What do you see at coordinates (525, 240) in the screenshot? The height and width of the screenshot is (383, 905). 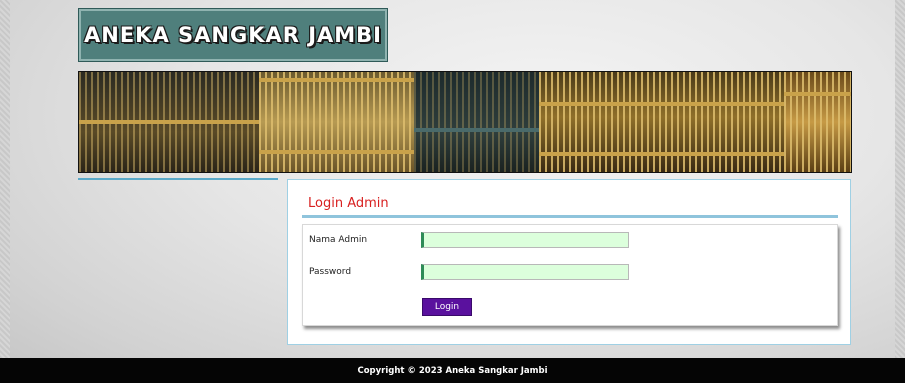 I see `admin-name-input` at bounding box center [525, 240].